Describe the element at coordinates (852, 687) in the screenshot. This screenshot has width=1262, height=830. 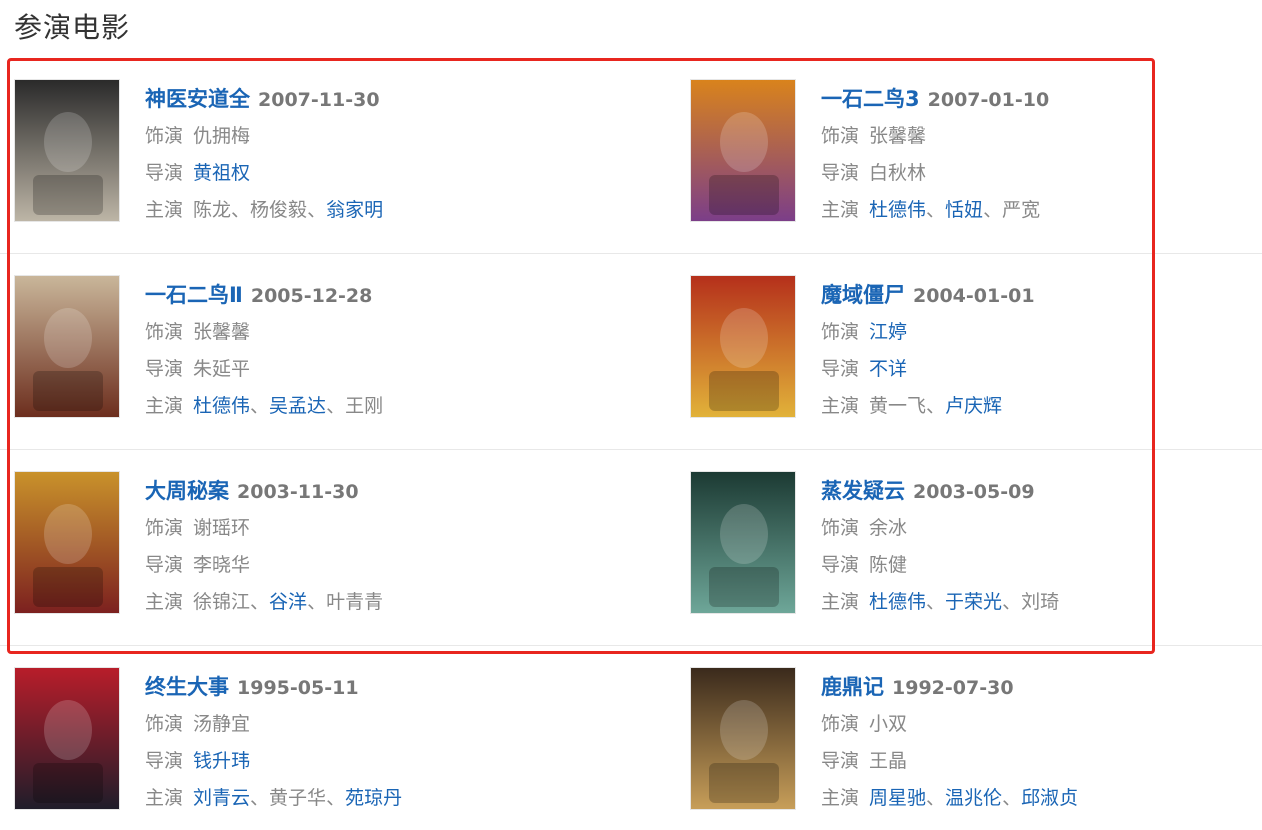
I see `movie-title-link: 鹿鼎记` at that location.